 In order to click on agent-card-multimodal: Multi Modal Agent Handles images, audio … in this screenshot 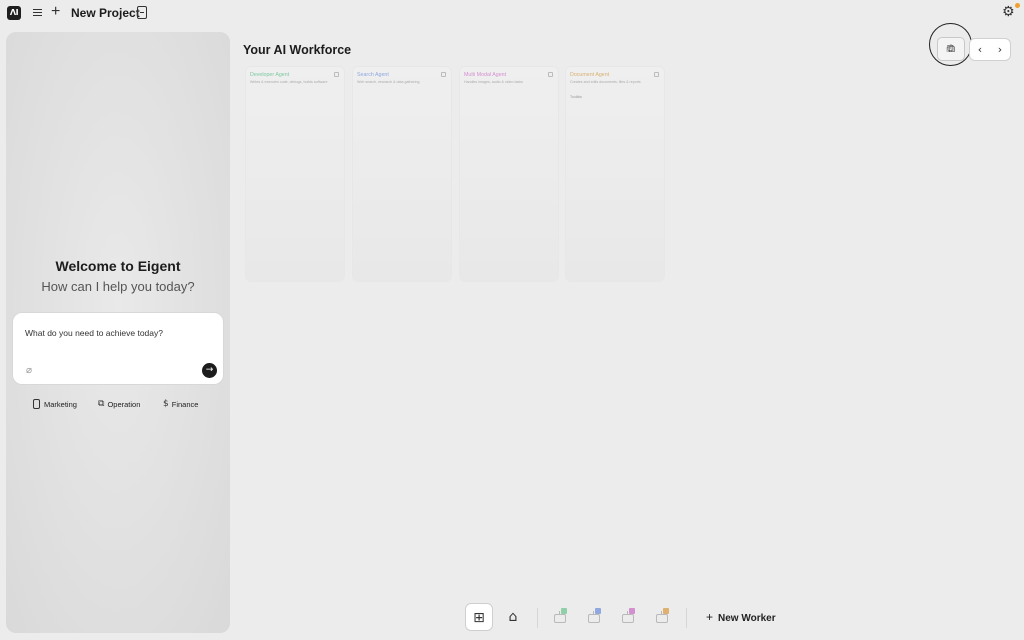, I will do `click(509, 174)`.